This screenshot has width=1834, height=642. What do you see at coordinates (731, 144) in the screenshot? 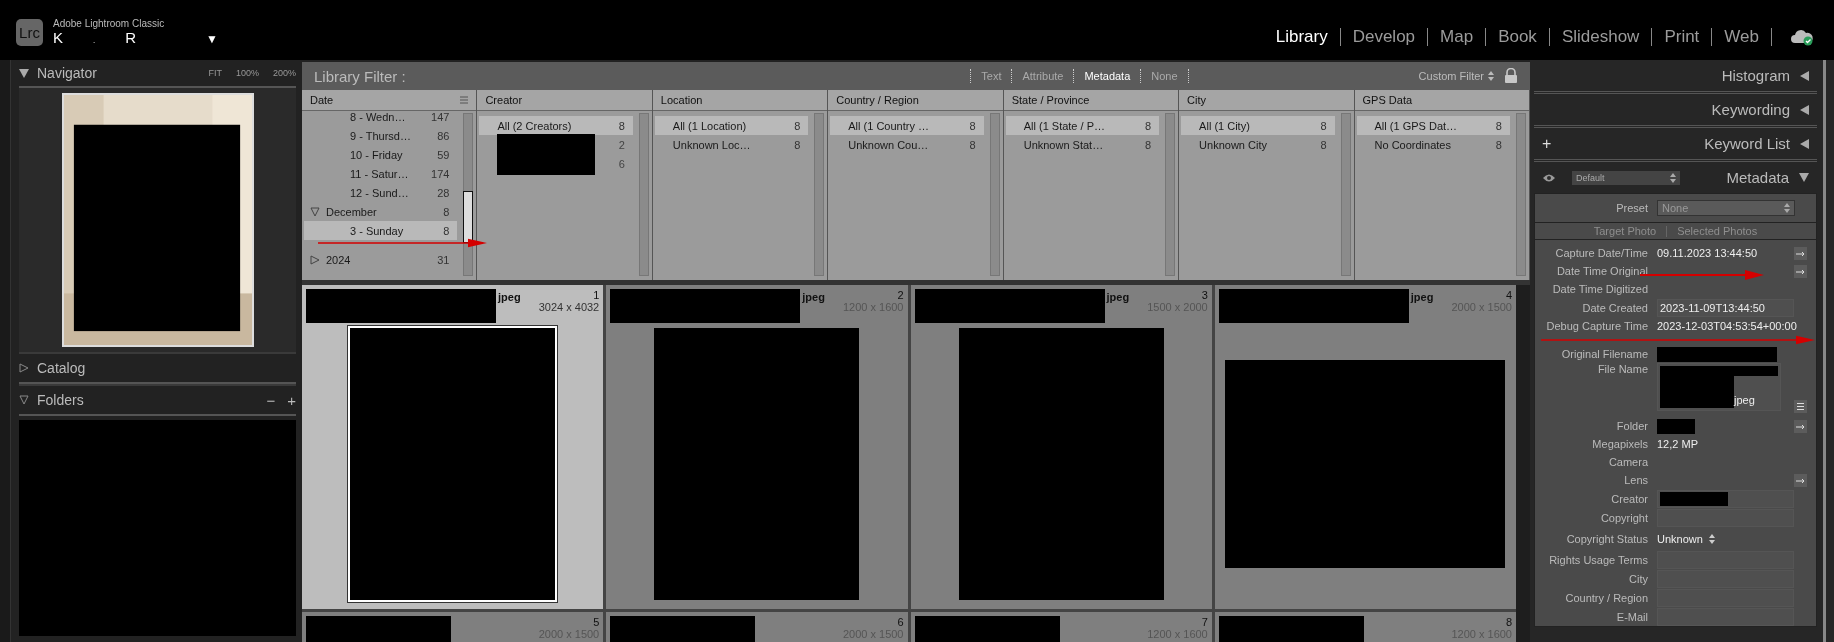
I see `filter-item: Unknown Loc… 8` at bounding box center [731, 144].